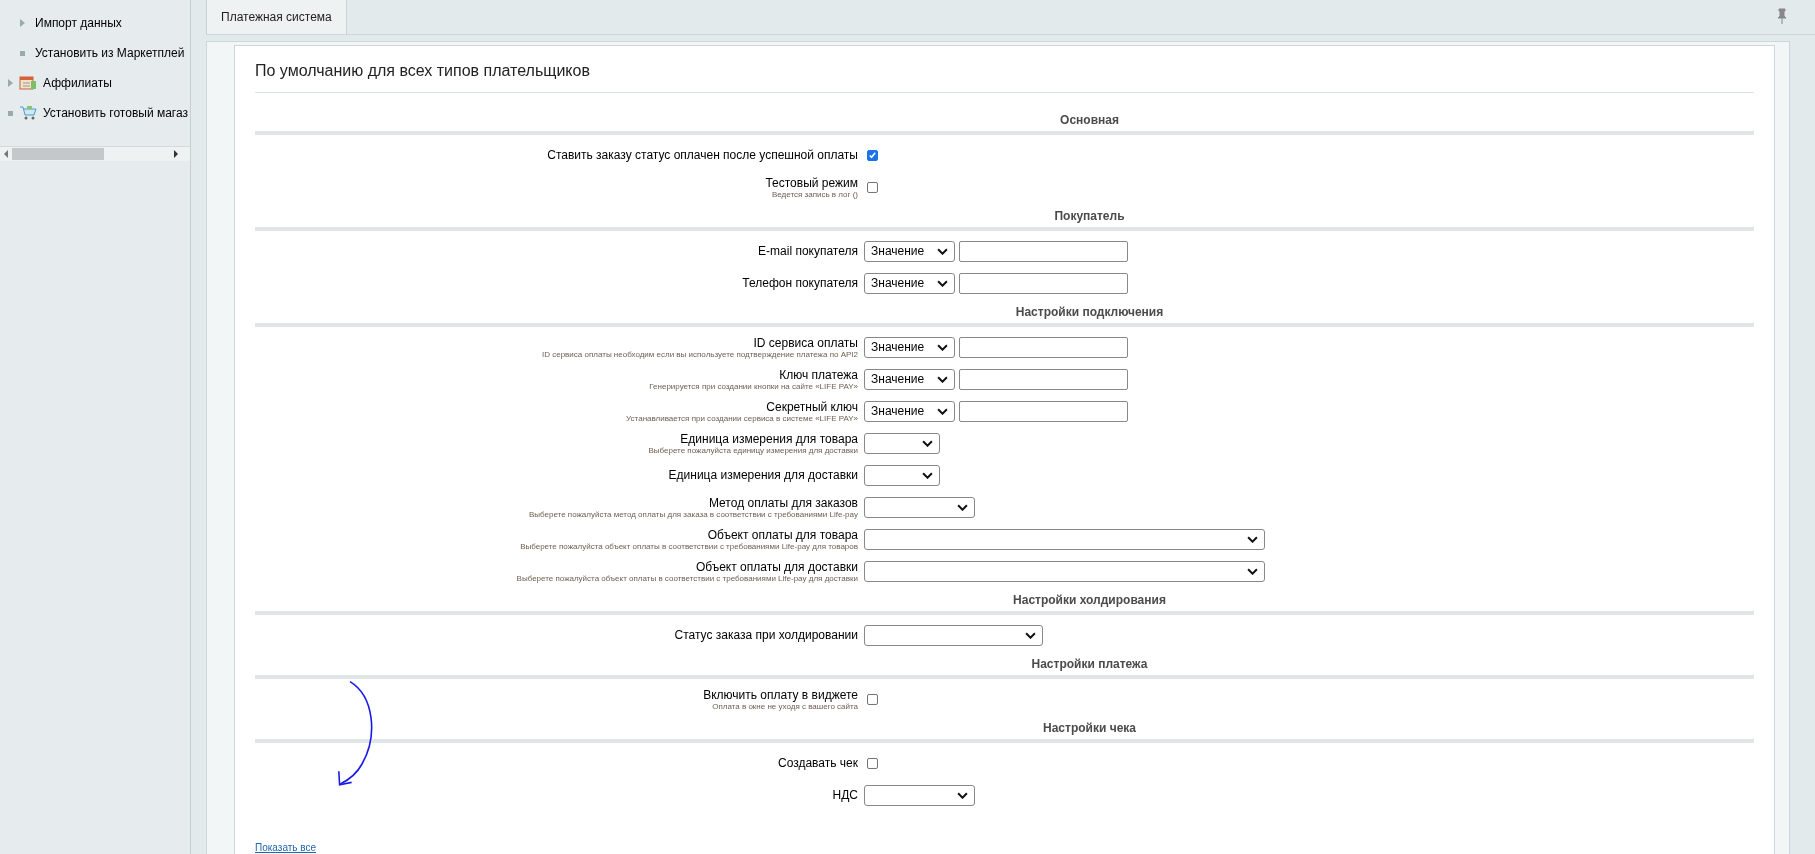 The height and width of the screenshot is (854, 1815). Describe the element at coordinates (780, 694) in the screenshot. I see `field-label: Включить оплату в виджете` at that location.